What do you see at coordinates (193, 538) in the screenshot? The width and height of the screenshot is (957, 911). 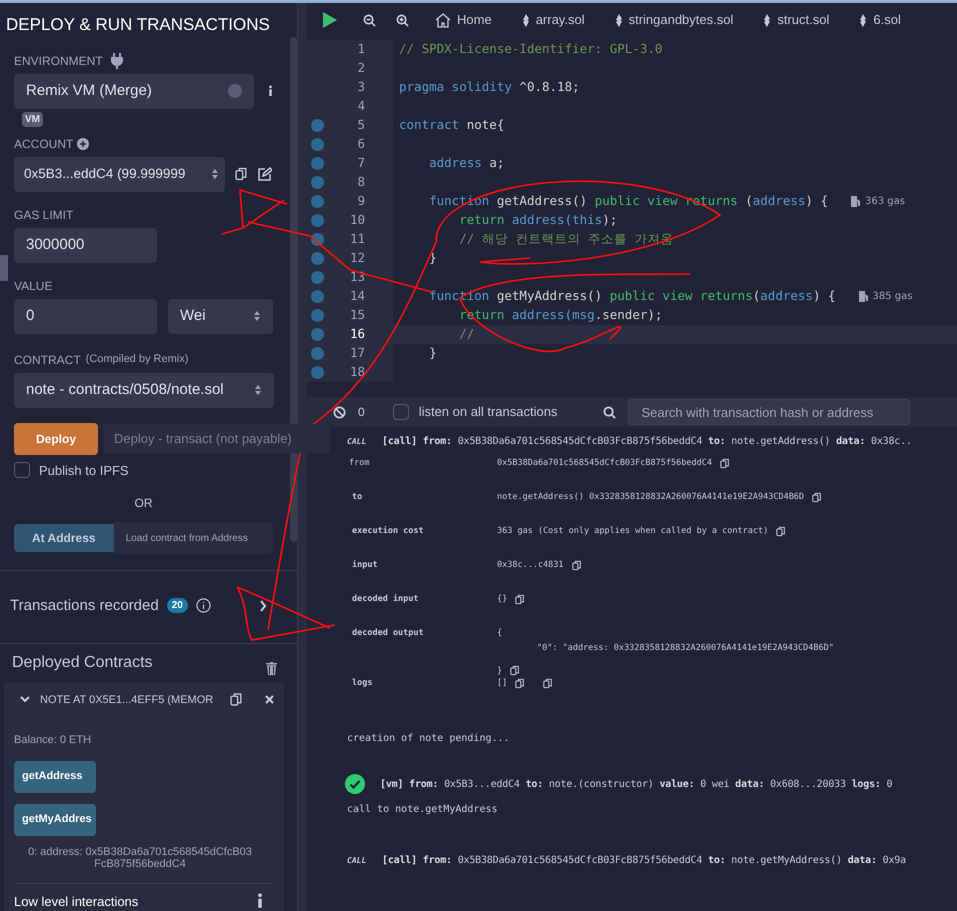 I see `address-field: Load contract from Address` at bounding box center [193, 538].